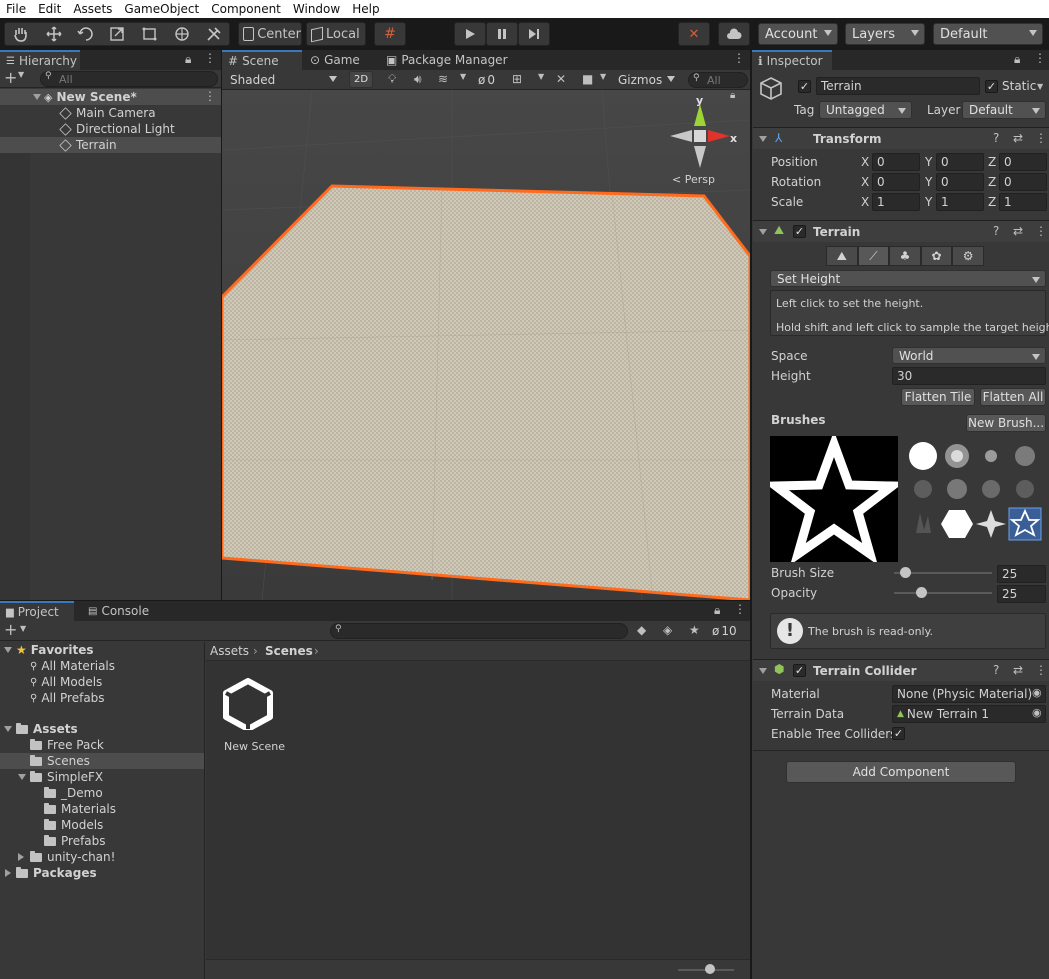 This screenshot has height=979, width=1049. I want to click on assets-folder-row: Assets, so click(47, 729).